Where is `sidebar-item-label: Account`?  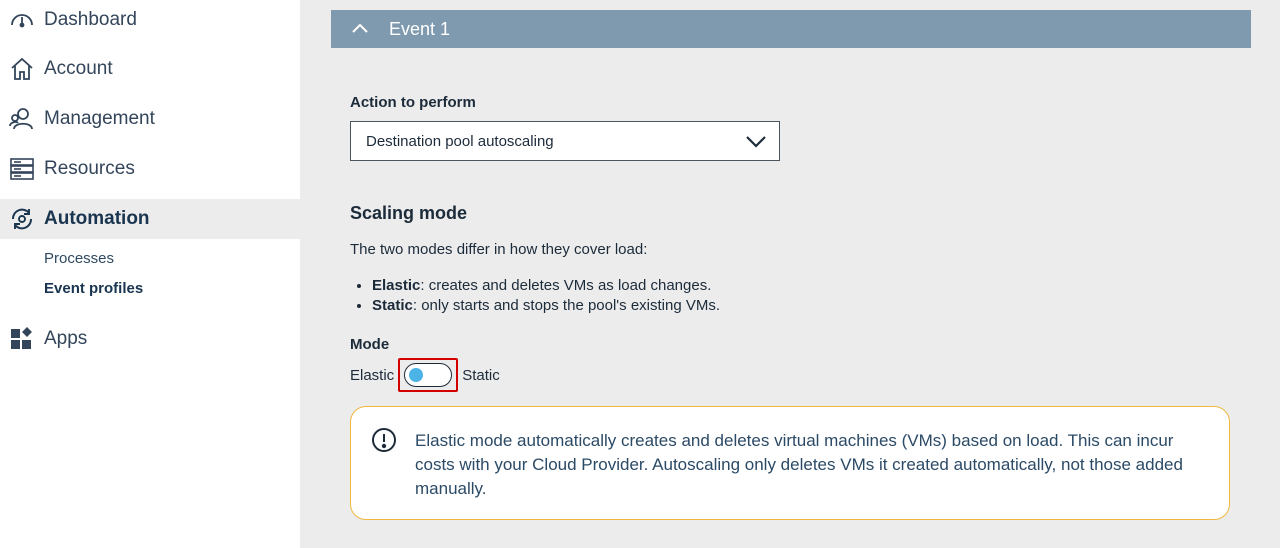
sidebar-item-label: Account is located at coordinates (78, 68).